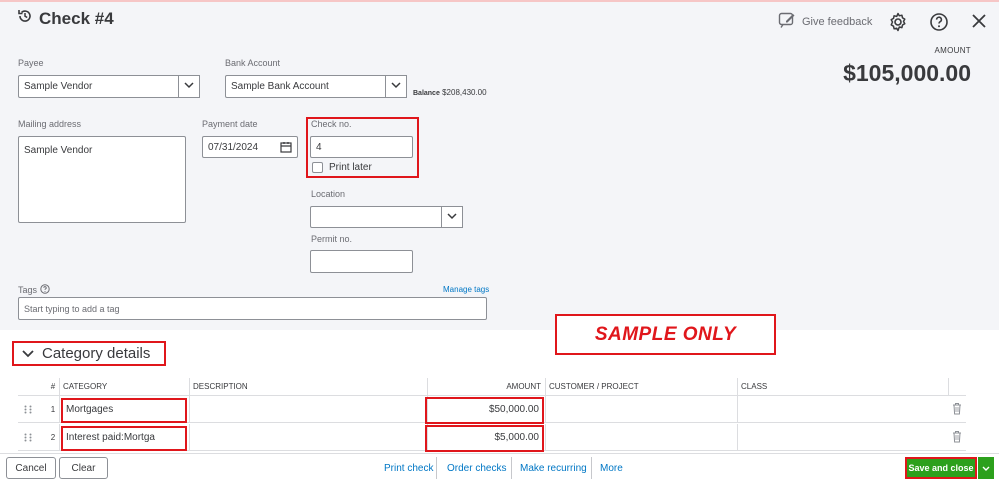  I want to click on gear-icon, so click(898, 24).